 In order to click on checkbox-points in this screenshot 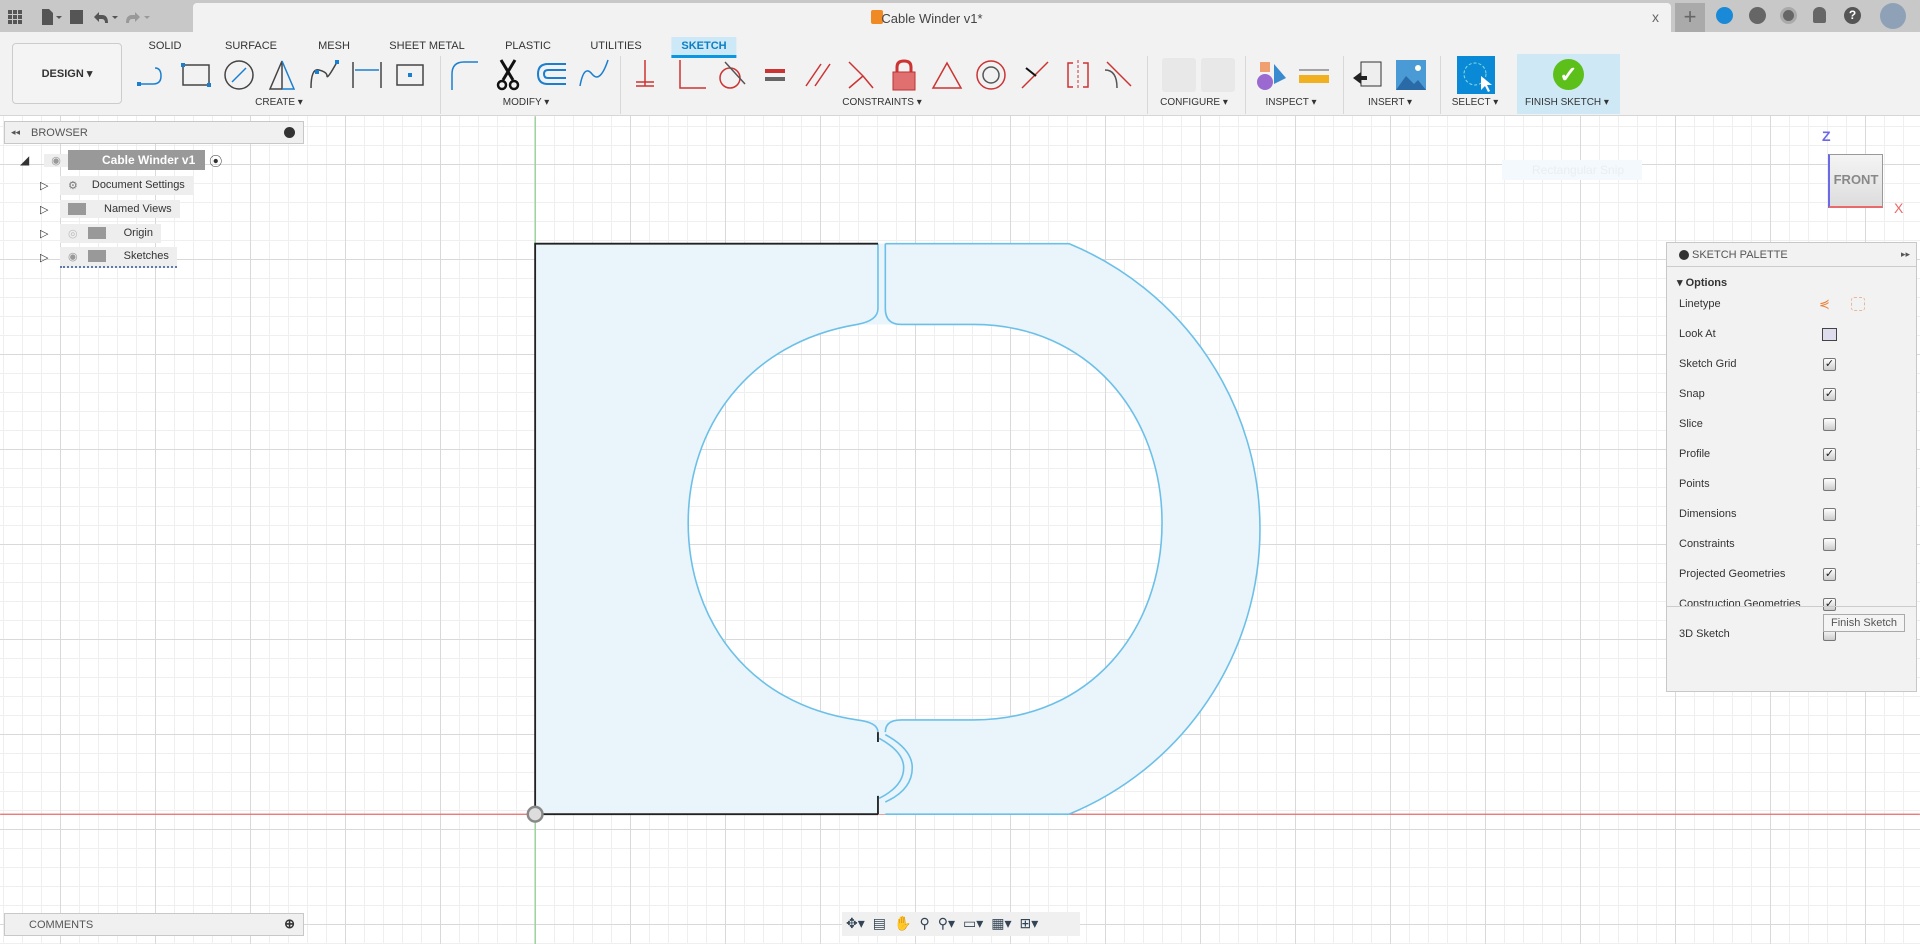, I will do `click(1829, 484)`.